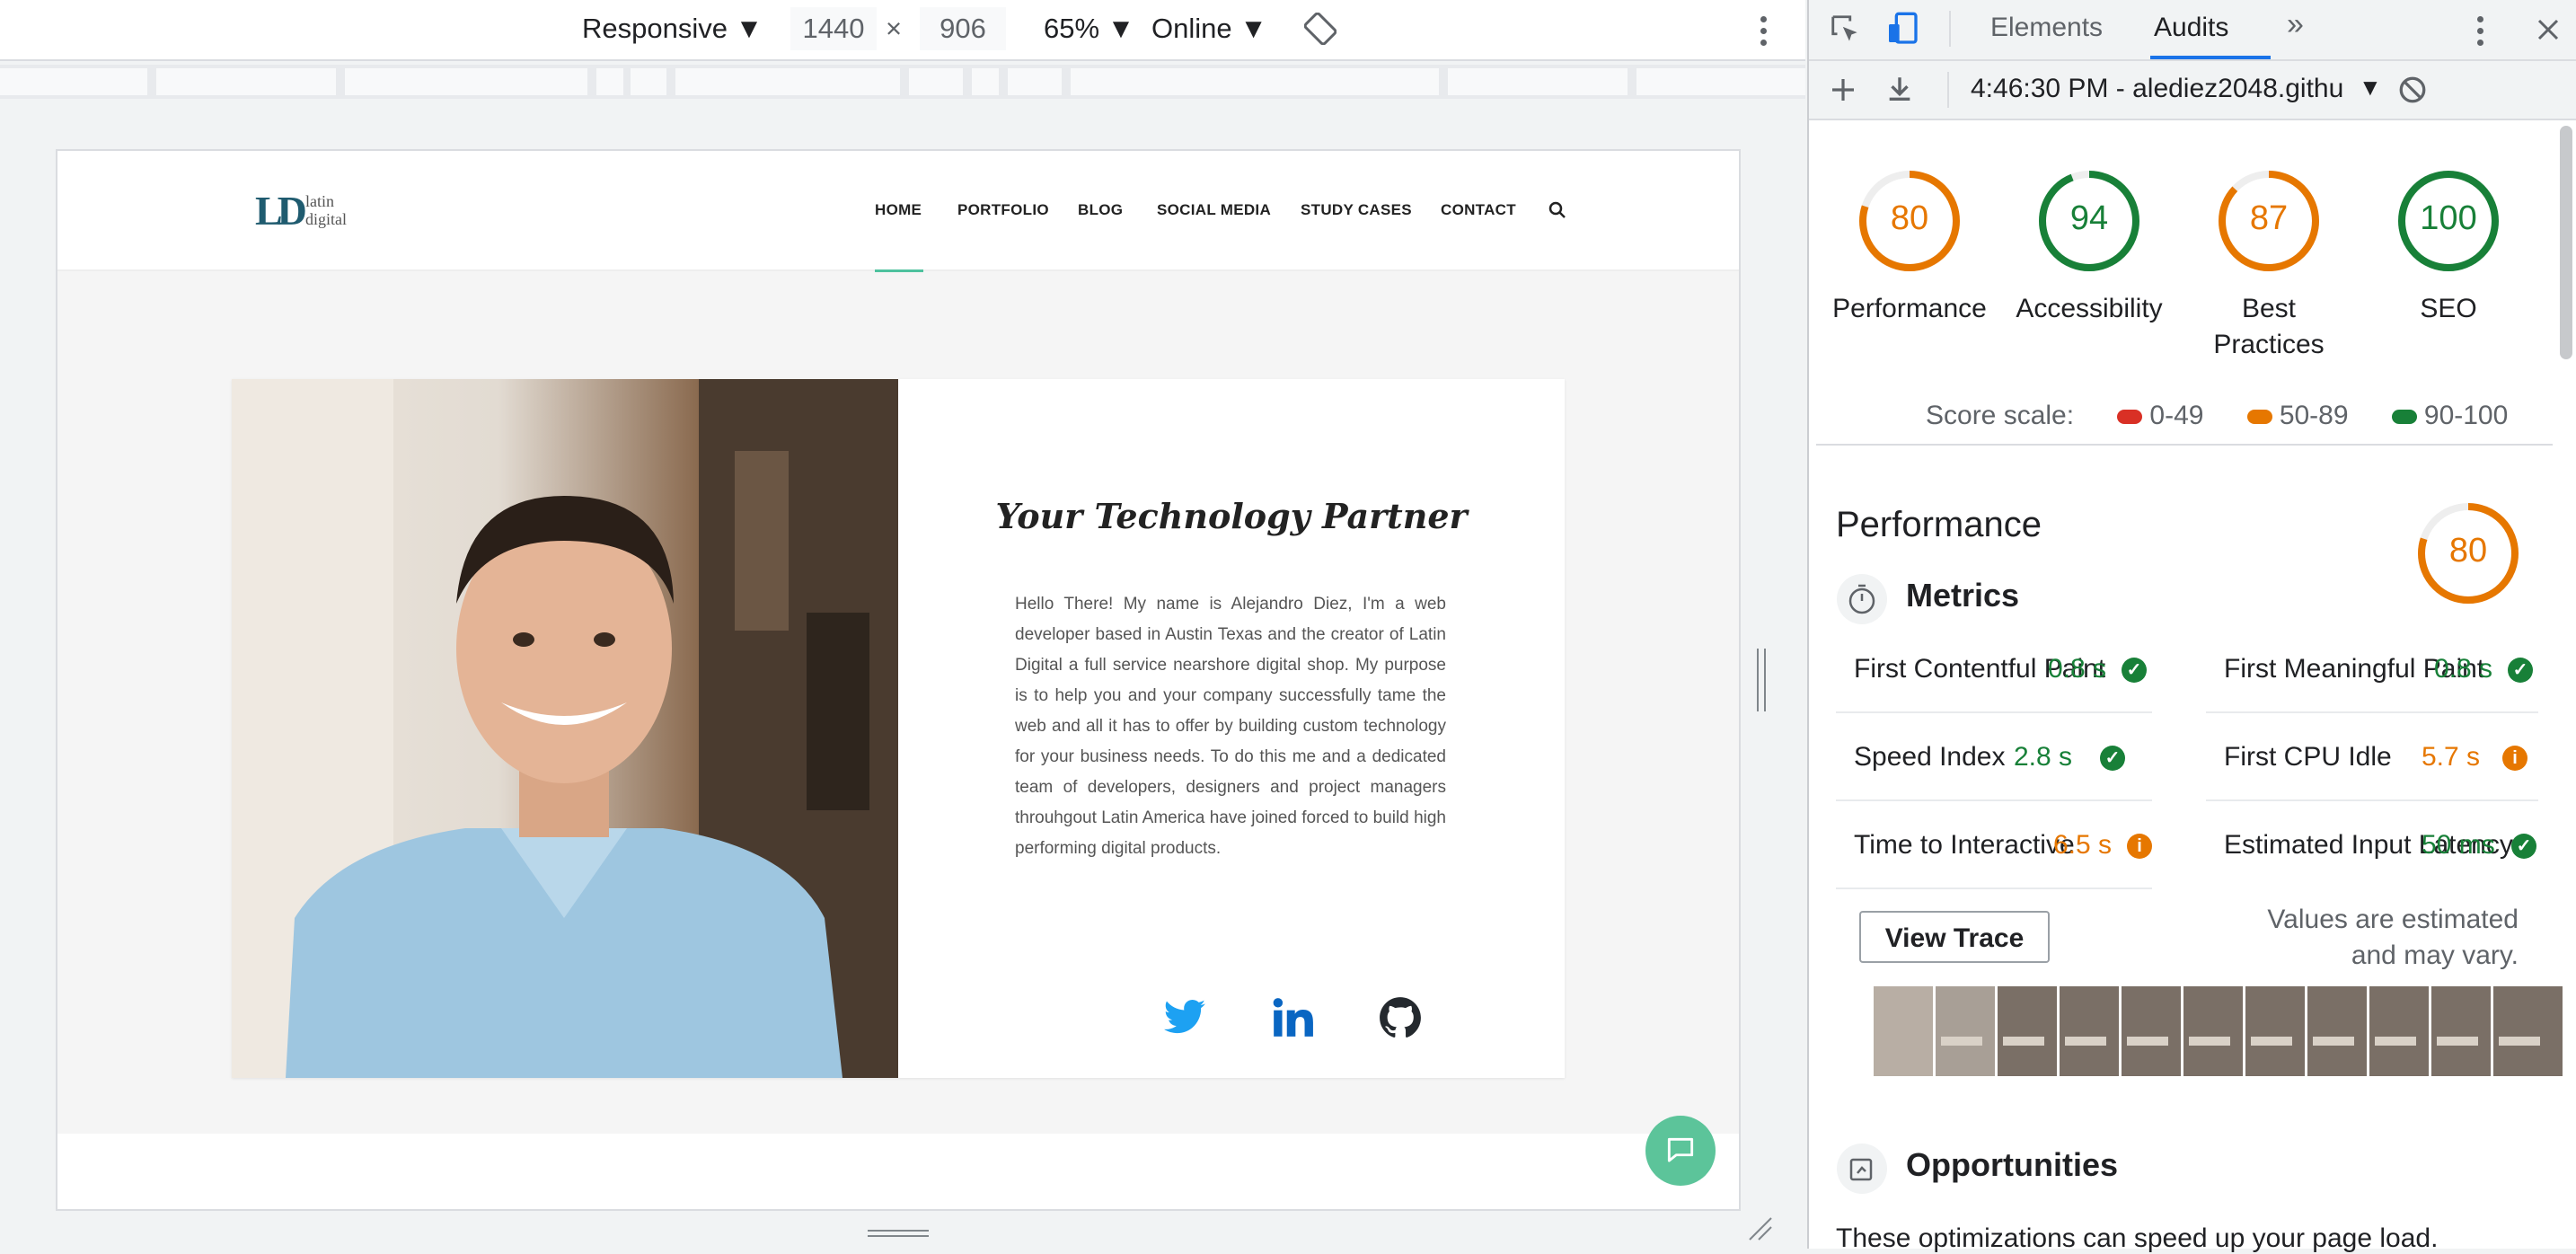 This screenshot has width=2576, height=1254. What do you see at coordinates (2089, 308) in the screenshot?
I see `accessibility-label: Accessibility` at bounding box center [2089, 308].